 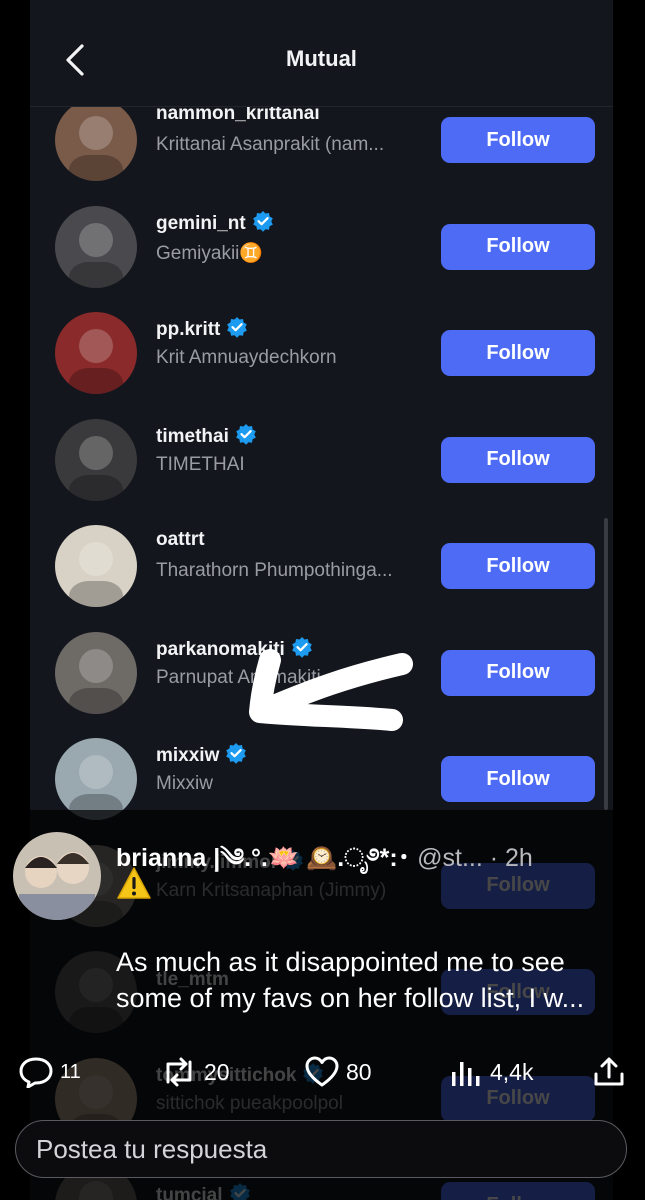 What do you see at coordinates (466, 1074) in the screenshot?
I see `bar-chart-icon` at bounding box center [466, 1074].